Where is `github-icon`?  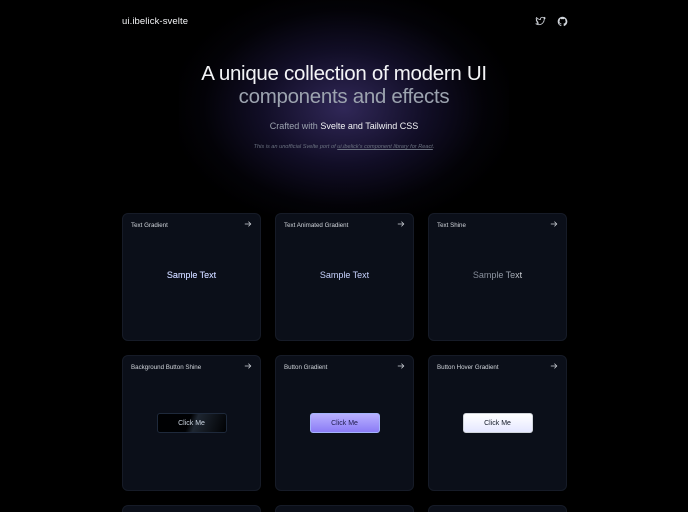 github-icon is located at coordinates (562, 21).